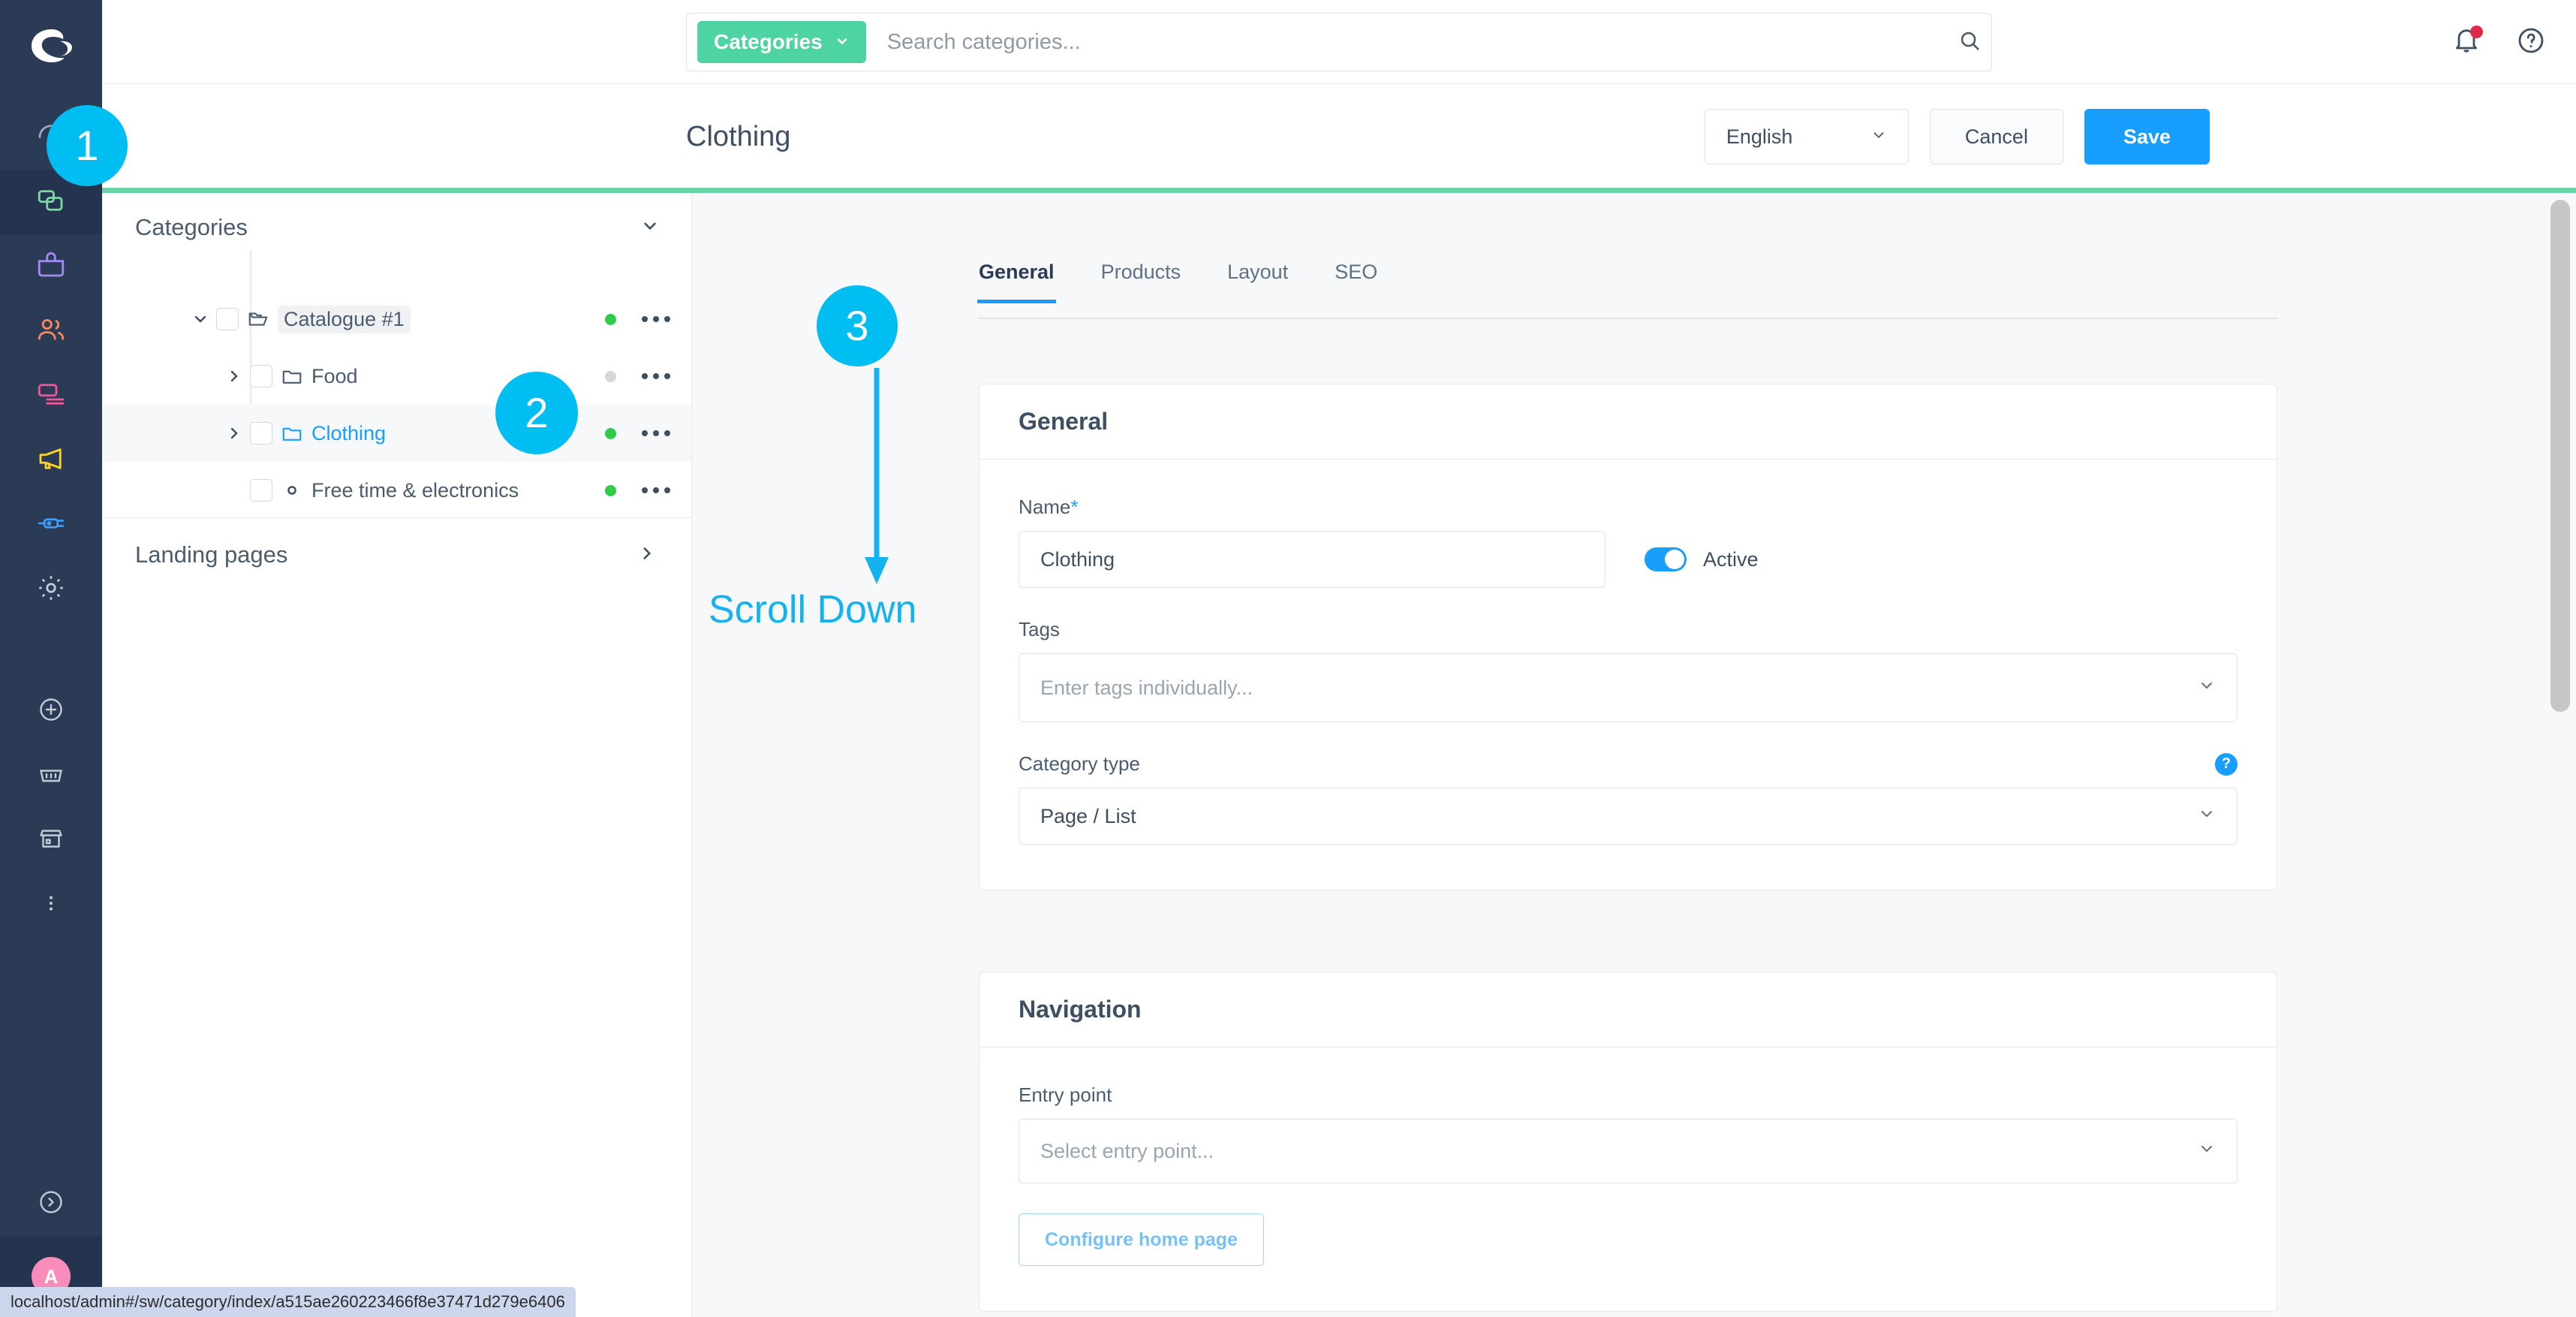 The image size is (2576, 1317). What do you see at coordinates (1628, 559) in the screenshot?
I see `name-row: Clothing Active` at bounding box center [1628, 559].